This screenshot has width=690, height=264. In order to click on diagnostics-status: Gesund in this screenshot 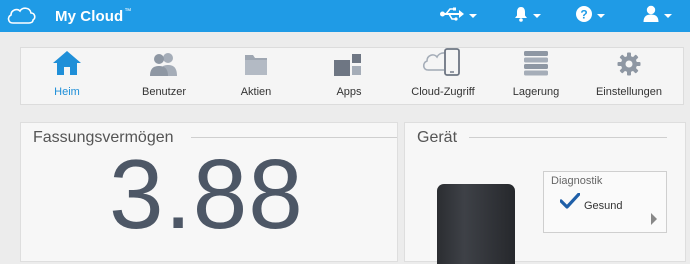, I will do `click(603, 206)`.